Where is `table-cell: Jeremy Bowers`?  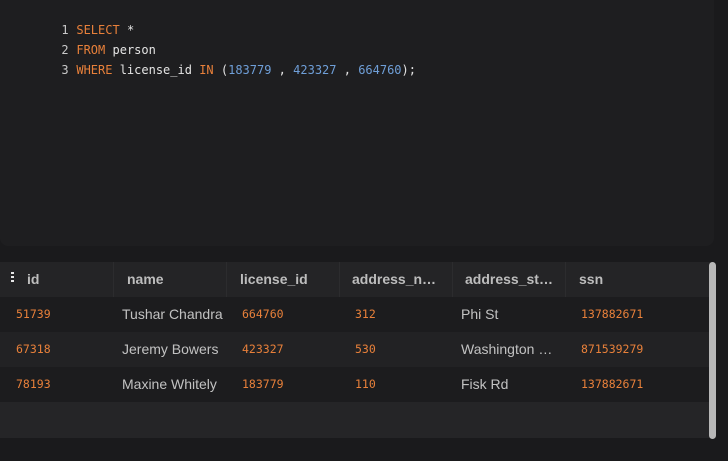 table-cell: Jeremy Bowers is located at coordinates (174, 349).